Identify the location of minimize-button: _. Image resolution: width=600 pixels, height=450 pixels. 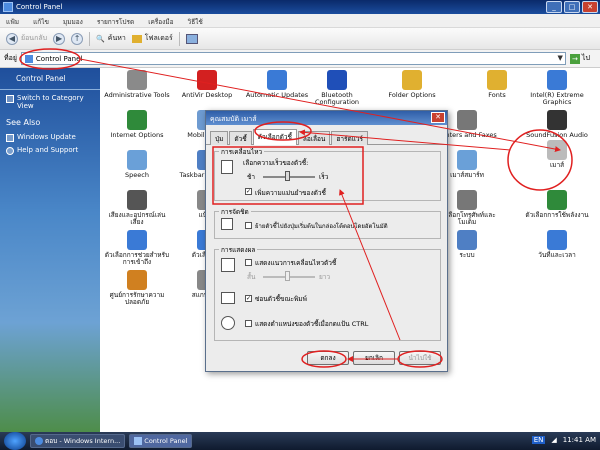
(554, 7).